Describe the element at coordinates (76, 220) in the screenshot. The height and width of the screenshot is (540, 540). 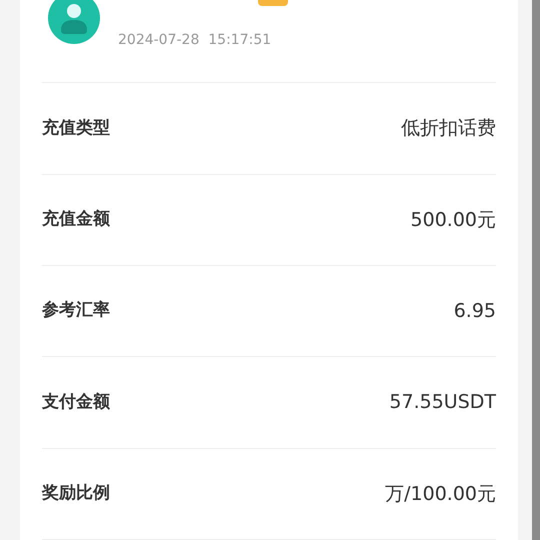
I see `field-label: 充值金额` at that location.